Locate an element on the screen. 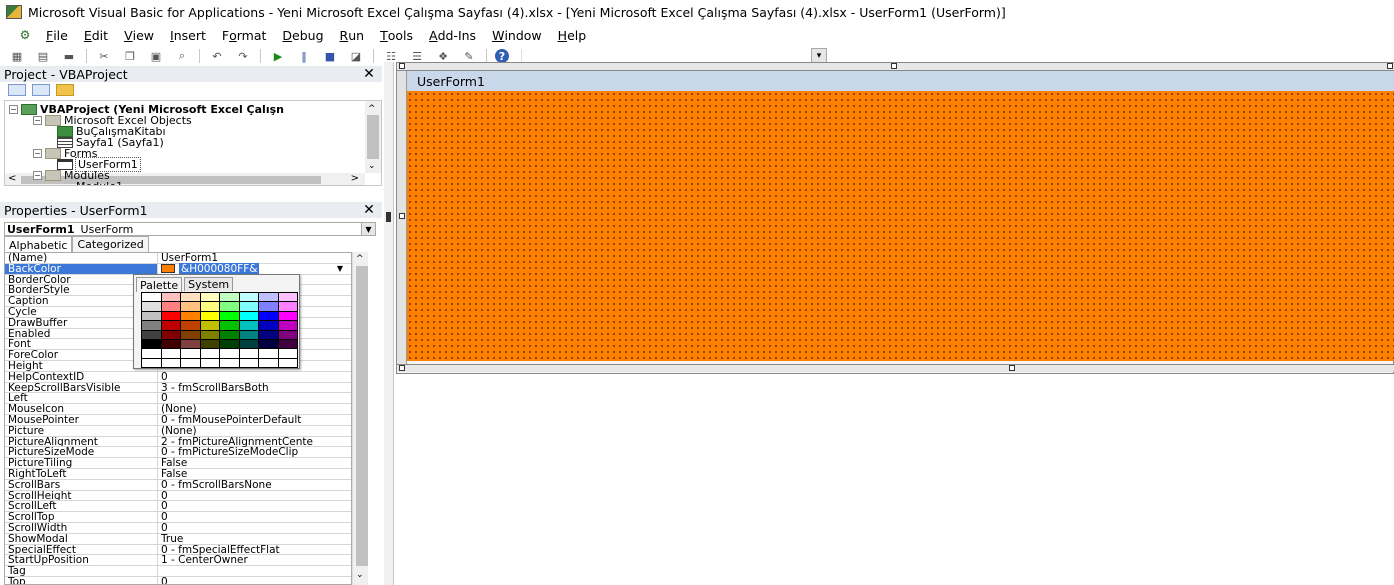 This screenshot has width=1394, height=585. undo-icon: ↶ is located at coordinates (217, 56).